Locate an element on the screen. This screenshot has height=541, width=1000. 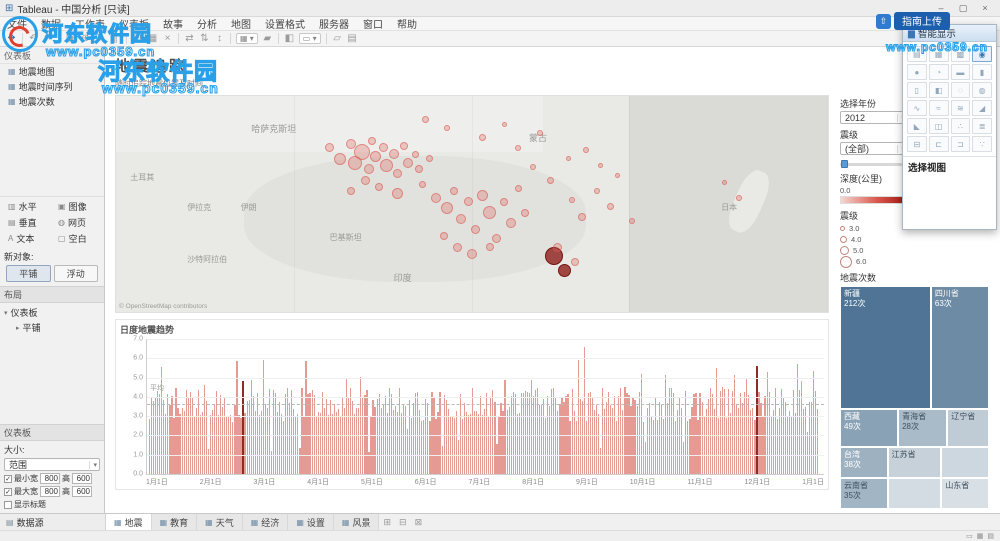
treemap-tile: 四川省 63次 is located at coordinates (959, 347).